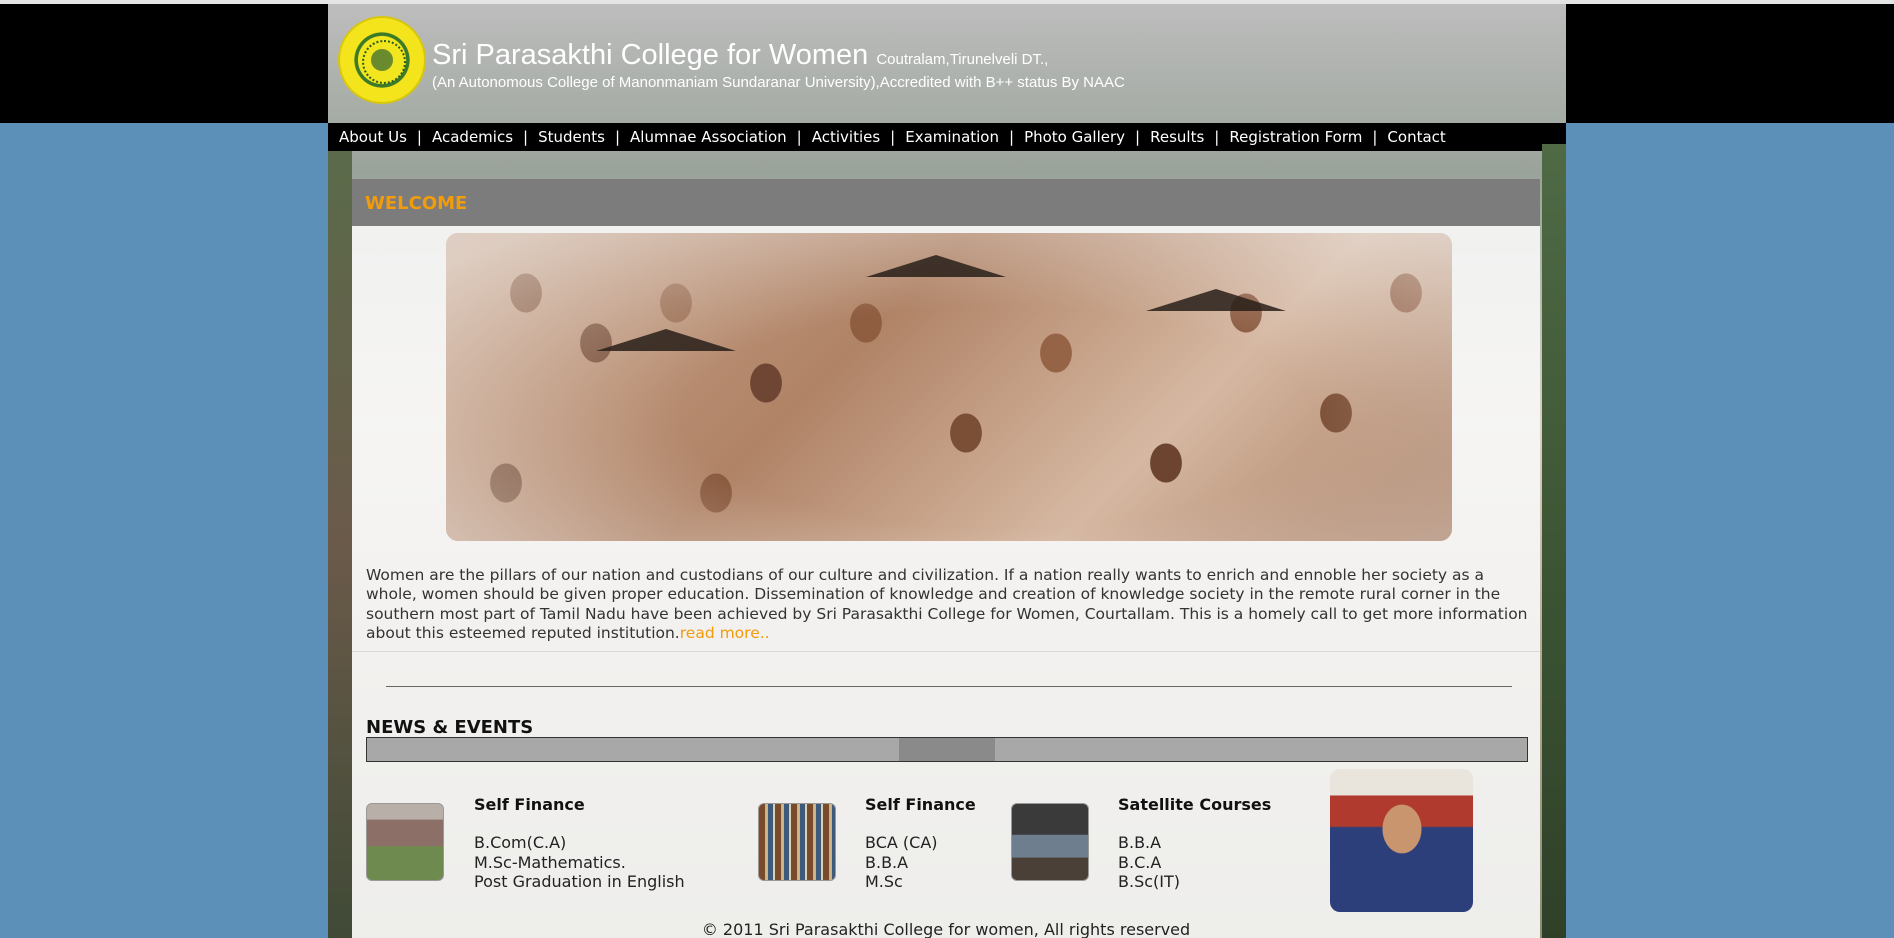  I want to click on course-group-title: Satellite Courses, so click(1195, 804).